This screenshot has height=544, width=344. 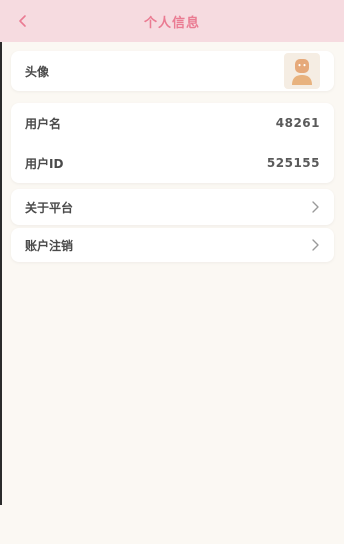 I want to click on avatar-label: 头像, so click(x=37, y=71).